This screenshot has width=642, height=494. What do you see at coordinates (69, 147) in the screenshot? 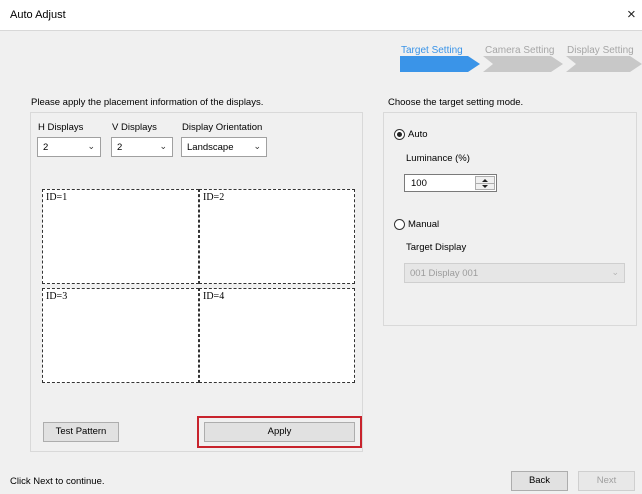
I see `h-displays-select: 2 ⌄` at bounding box center [69, 147].